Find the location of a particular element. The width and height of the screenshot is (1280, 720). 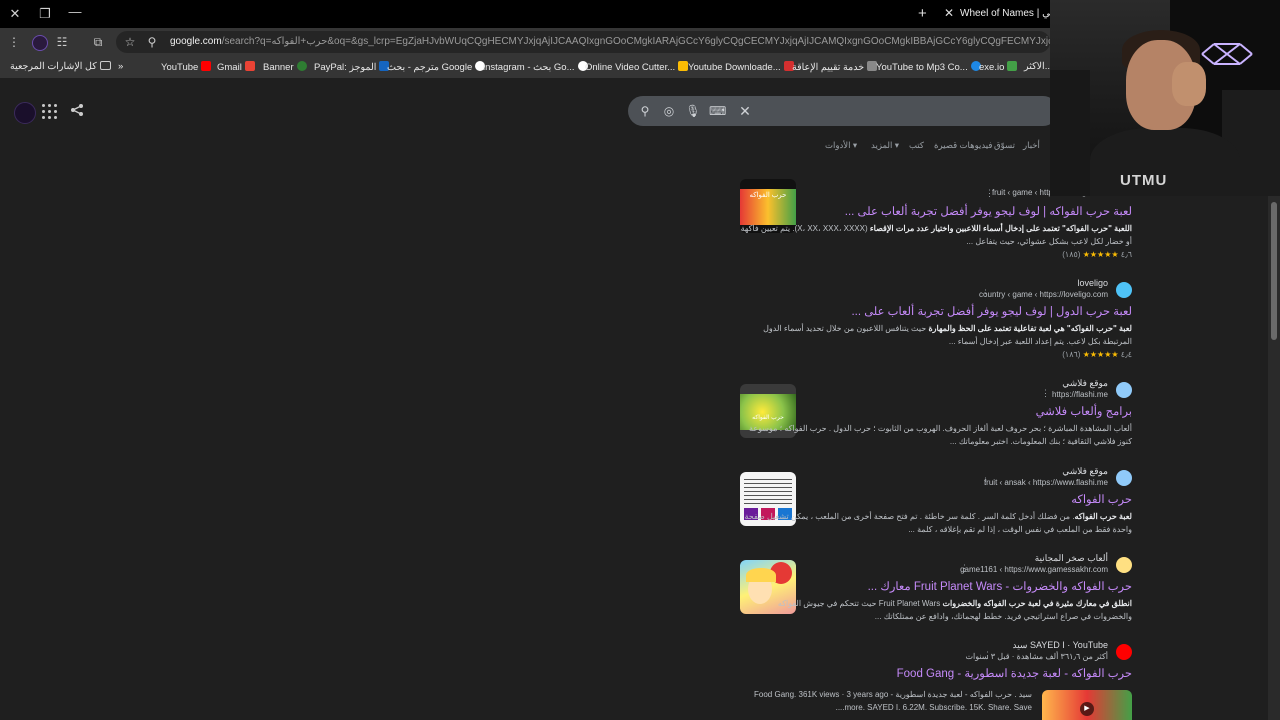

exe-icon is located at coordinates (1012, 66).